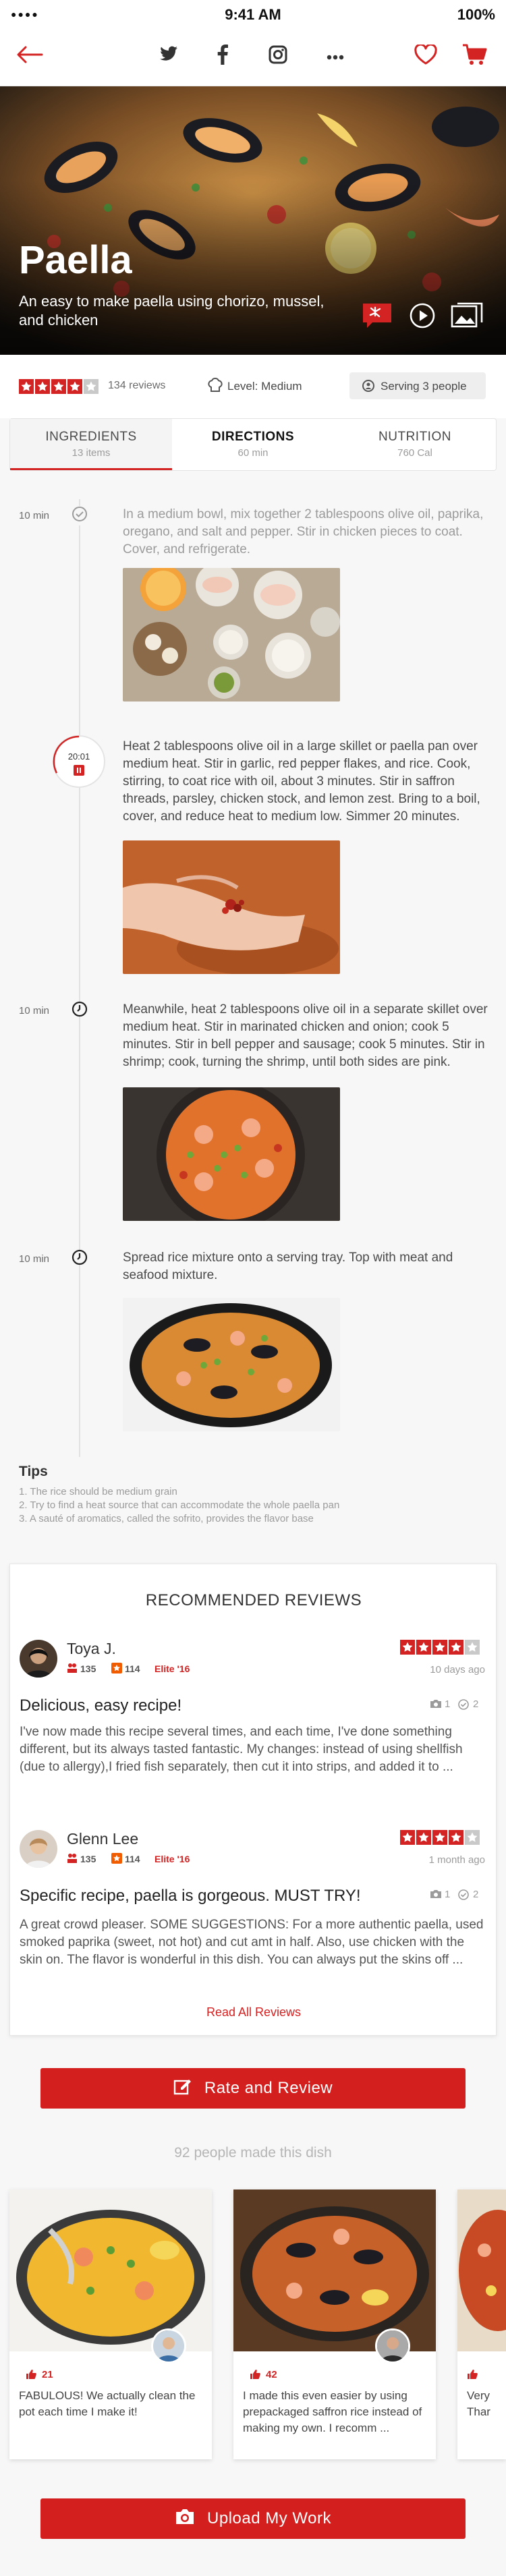  I want to click on tab-directions: DIRECTIONS 60 min, so click(253, 444).